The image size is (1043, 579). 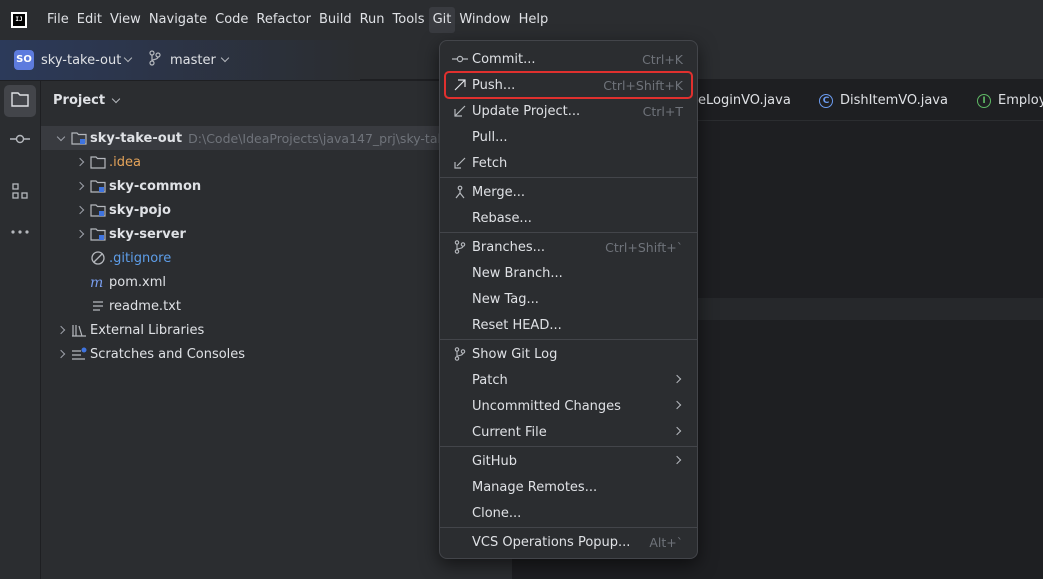 I want to click on menu-window: Window, so click(x=484, y=20).